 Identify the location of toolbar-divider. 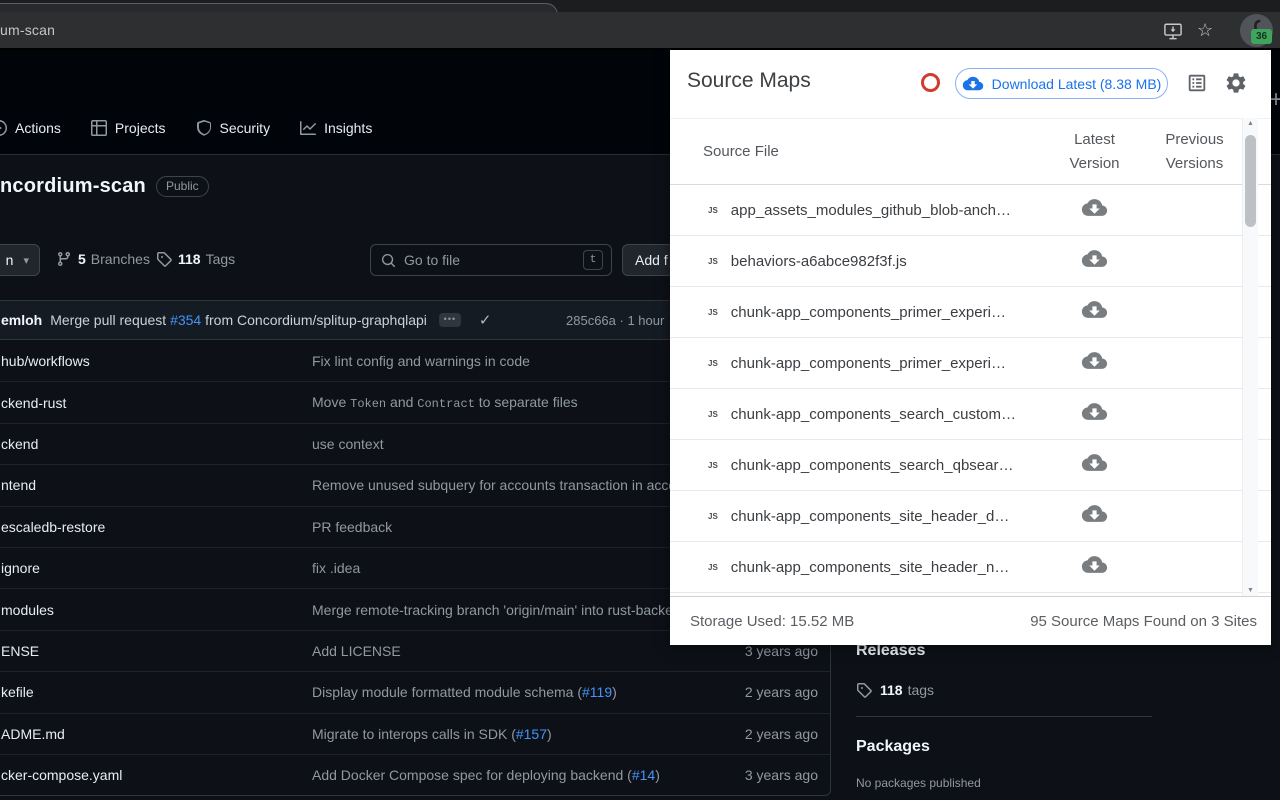
(640, 49).